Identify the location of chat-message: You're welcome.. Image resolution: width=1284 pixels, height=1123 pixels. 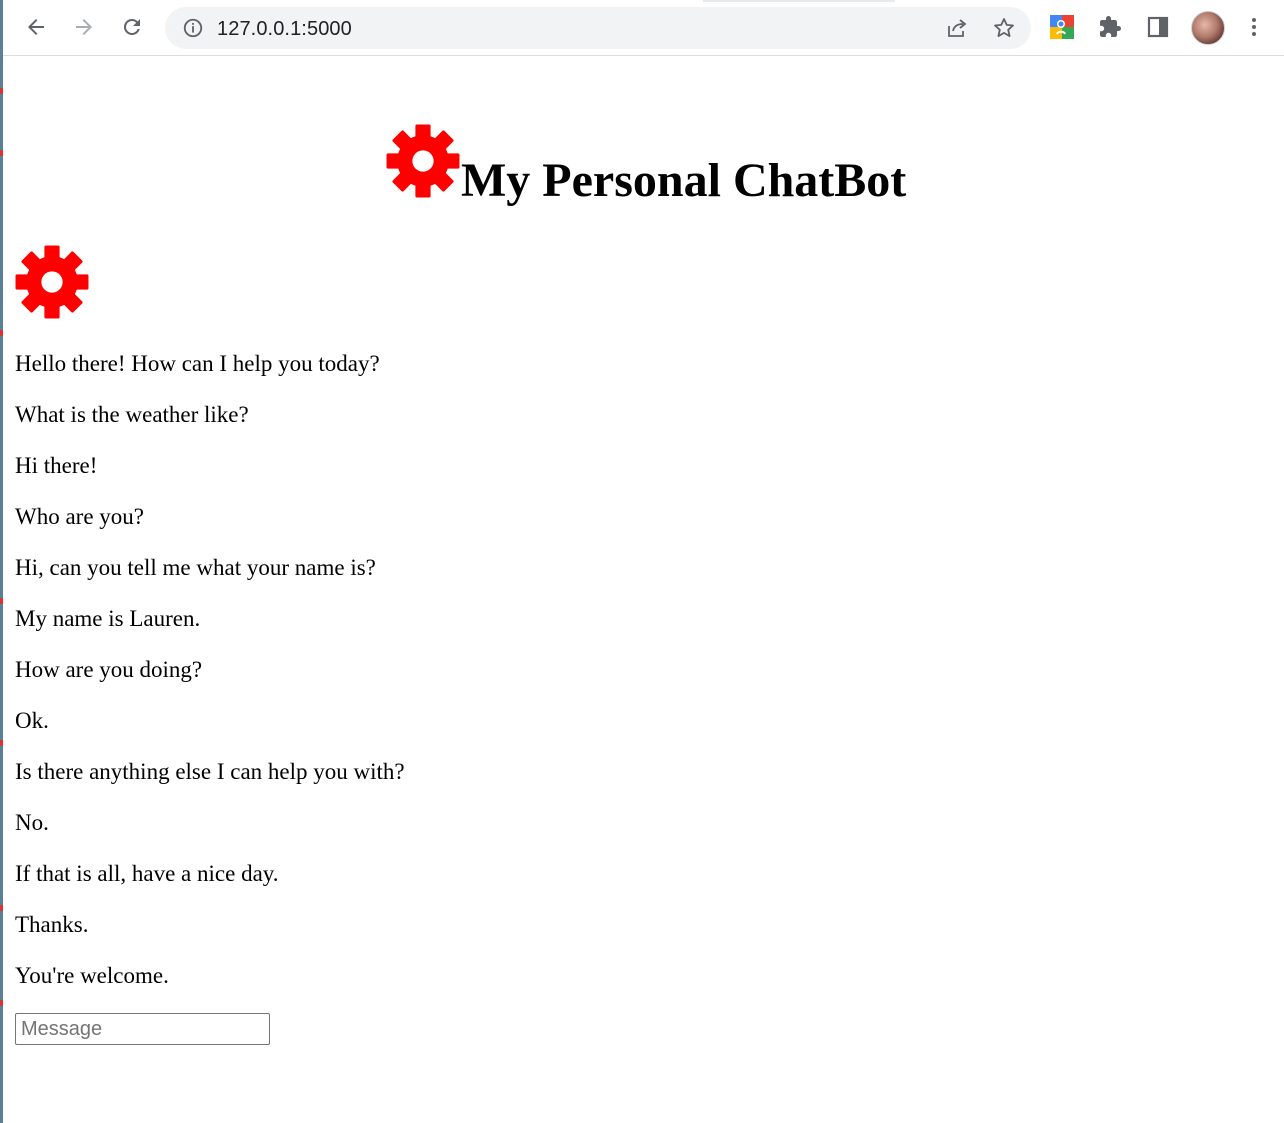
(92, 975).